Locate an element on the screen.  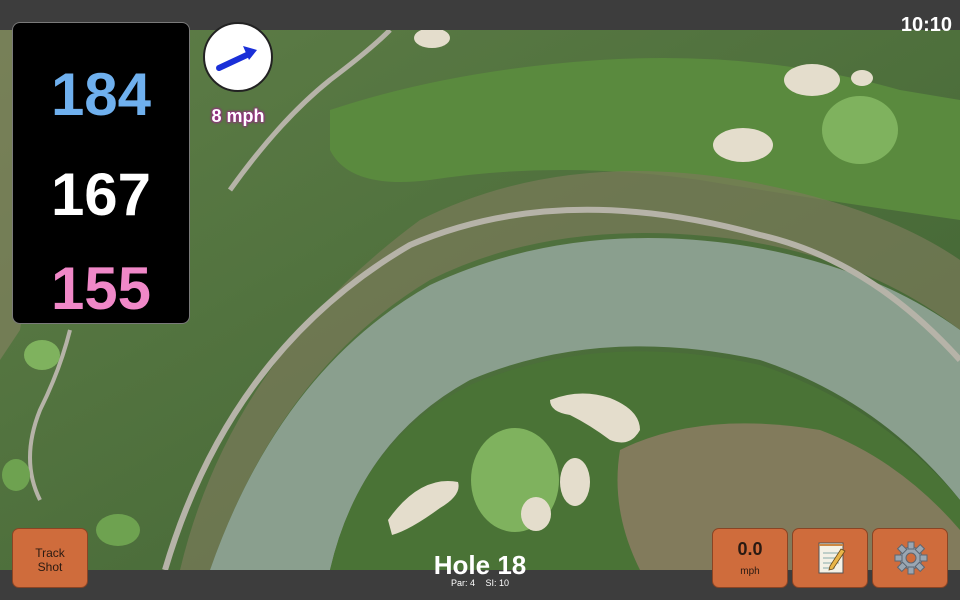
hole-par: Par: 4 is located at coordinates (462, 583).